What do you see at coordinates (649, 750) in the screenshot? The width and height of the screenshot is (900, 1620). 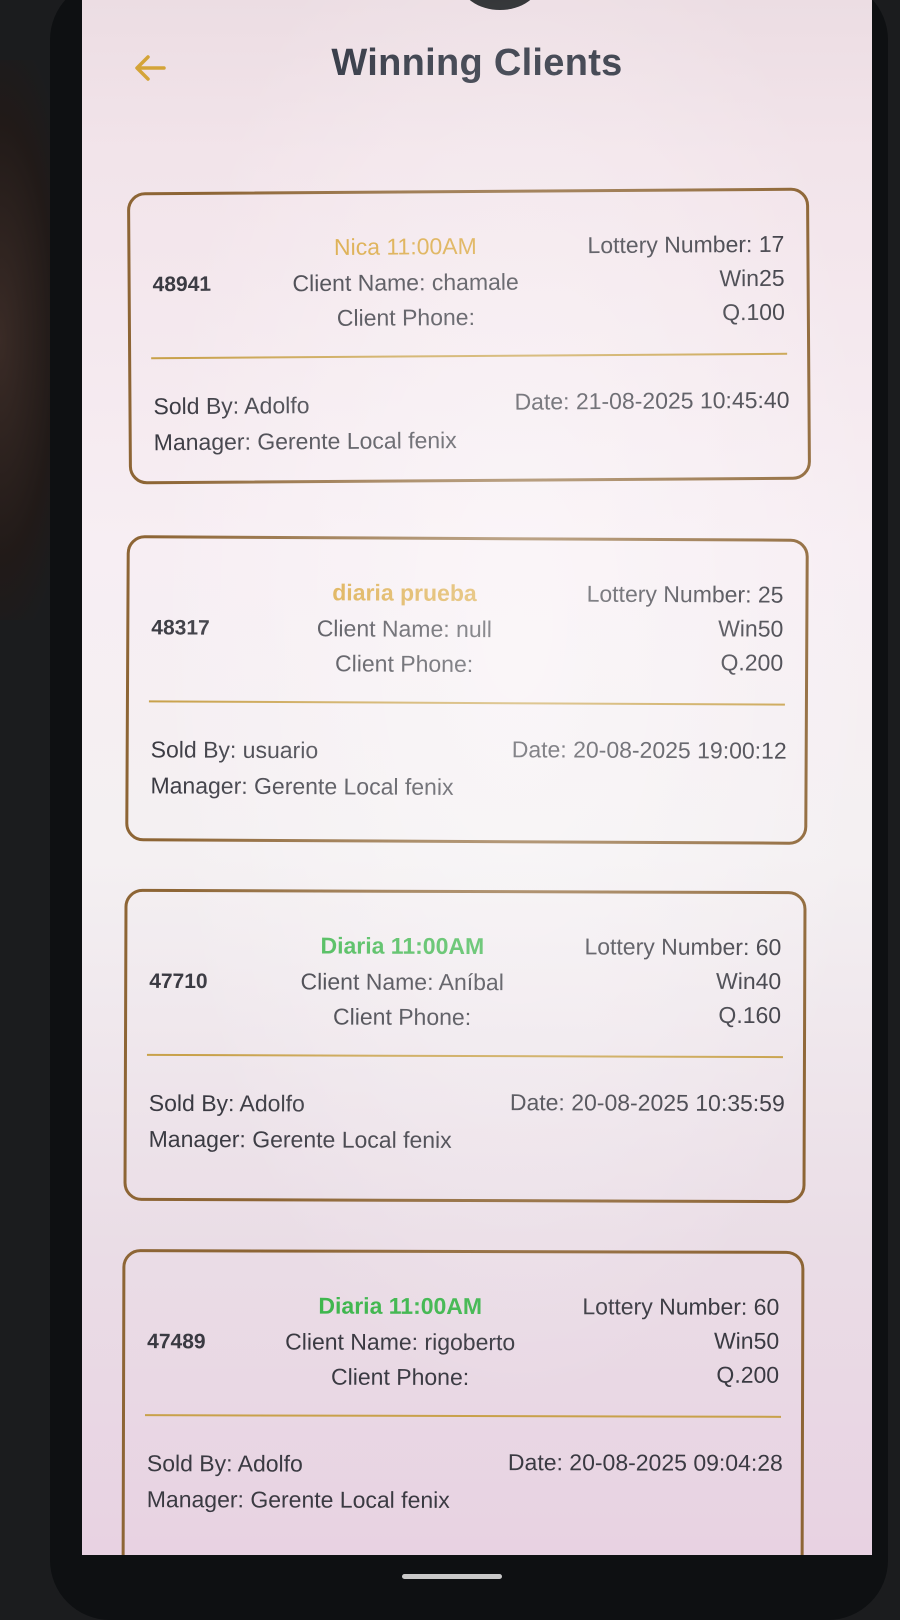 I see `sale-date: Date: 20-08-2025 19:00:12` at bounding box center [649, 750].